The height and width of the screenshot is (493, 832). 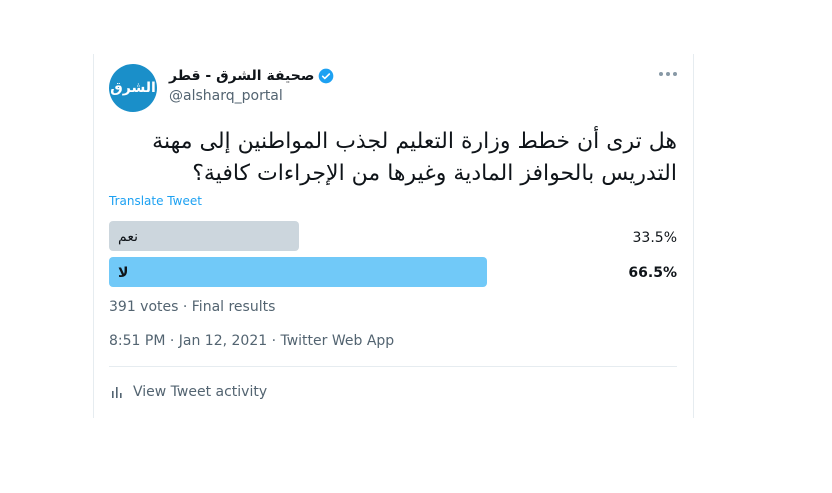 I want to click on avatar: الشرق, so click(x=133, y=88).